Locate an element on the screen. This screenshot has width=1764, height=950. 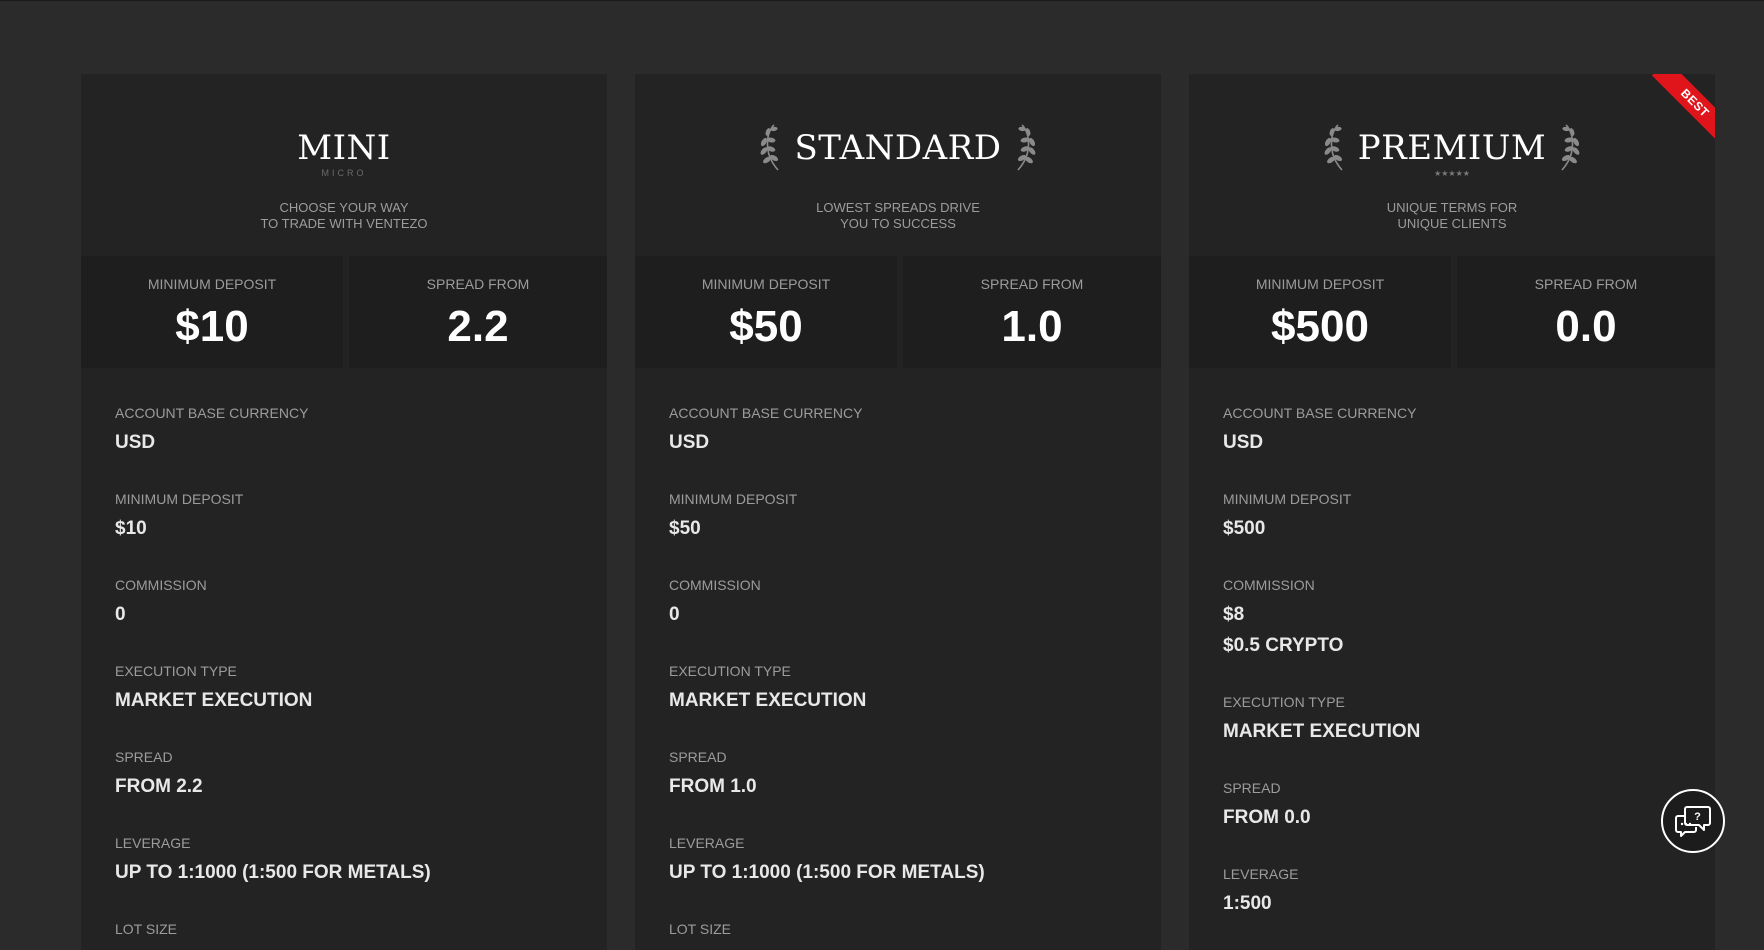
title-row: PREMIUM is located at coordinates (1452, 148).